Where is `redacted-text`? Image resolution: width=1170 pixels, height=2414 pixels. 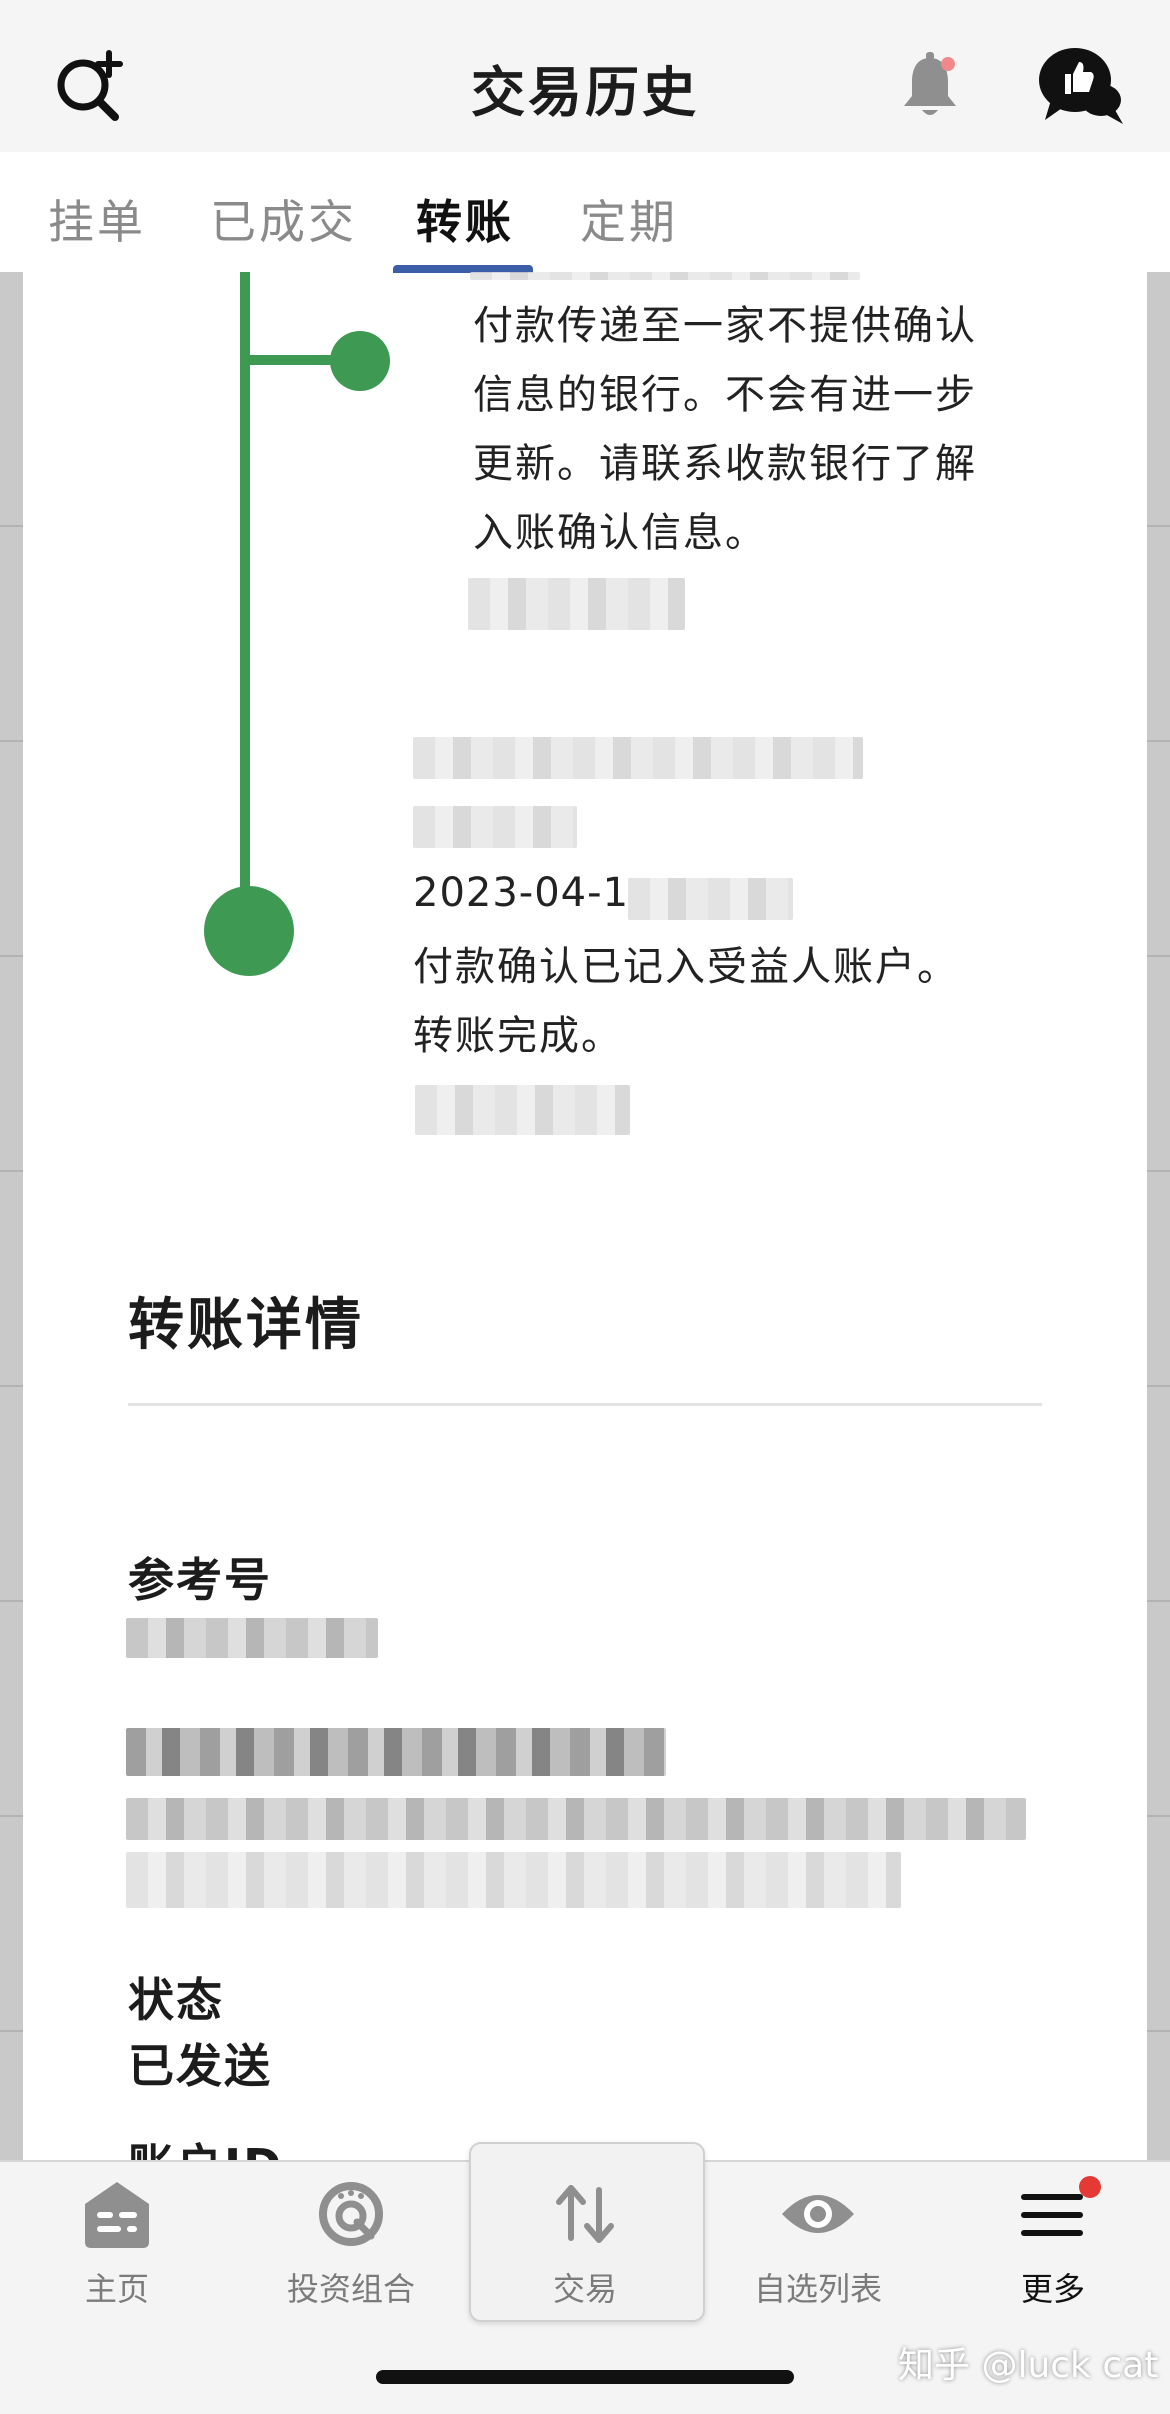 redacted-text is located at coordinates (665, 276).